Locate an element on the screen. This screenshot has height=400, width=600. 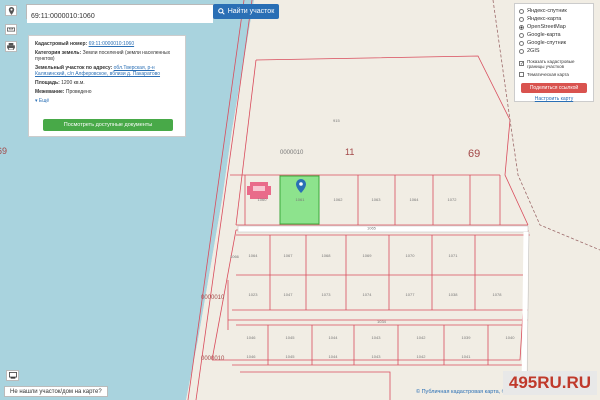
checkbox-icon is located at coordinates (521, 74).